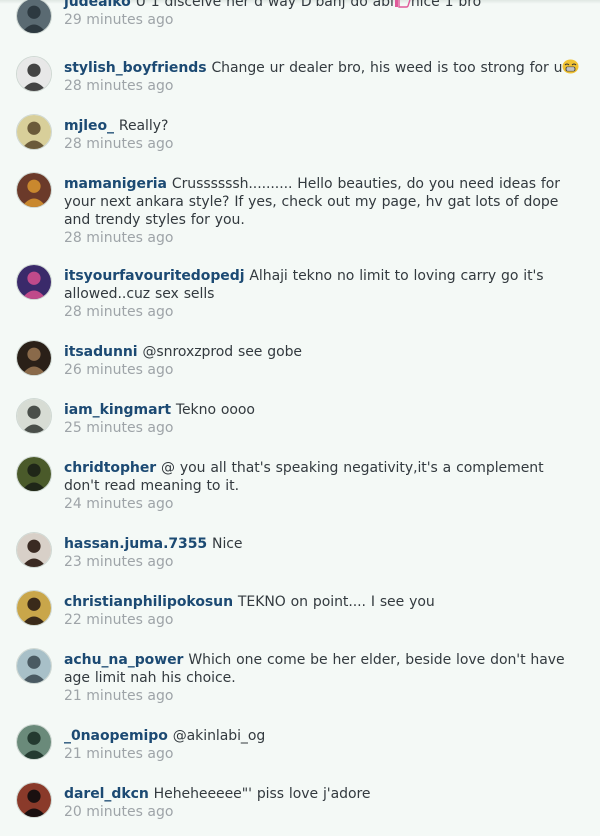 This screenshot has width=600, height=836. Describe the element at coordinates (219, 736) in the screenshot. I see `comment-text: @akinlabi_og` at that location.